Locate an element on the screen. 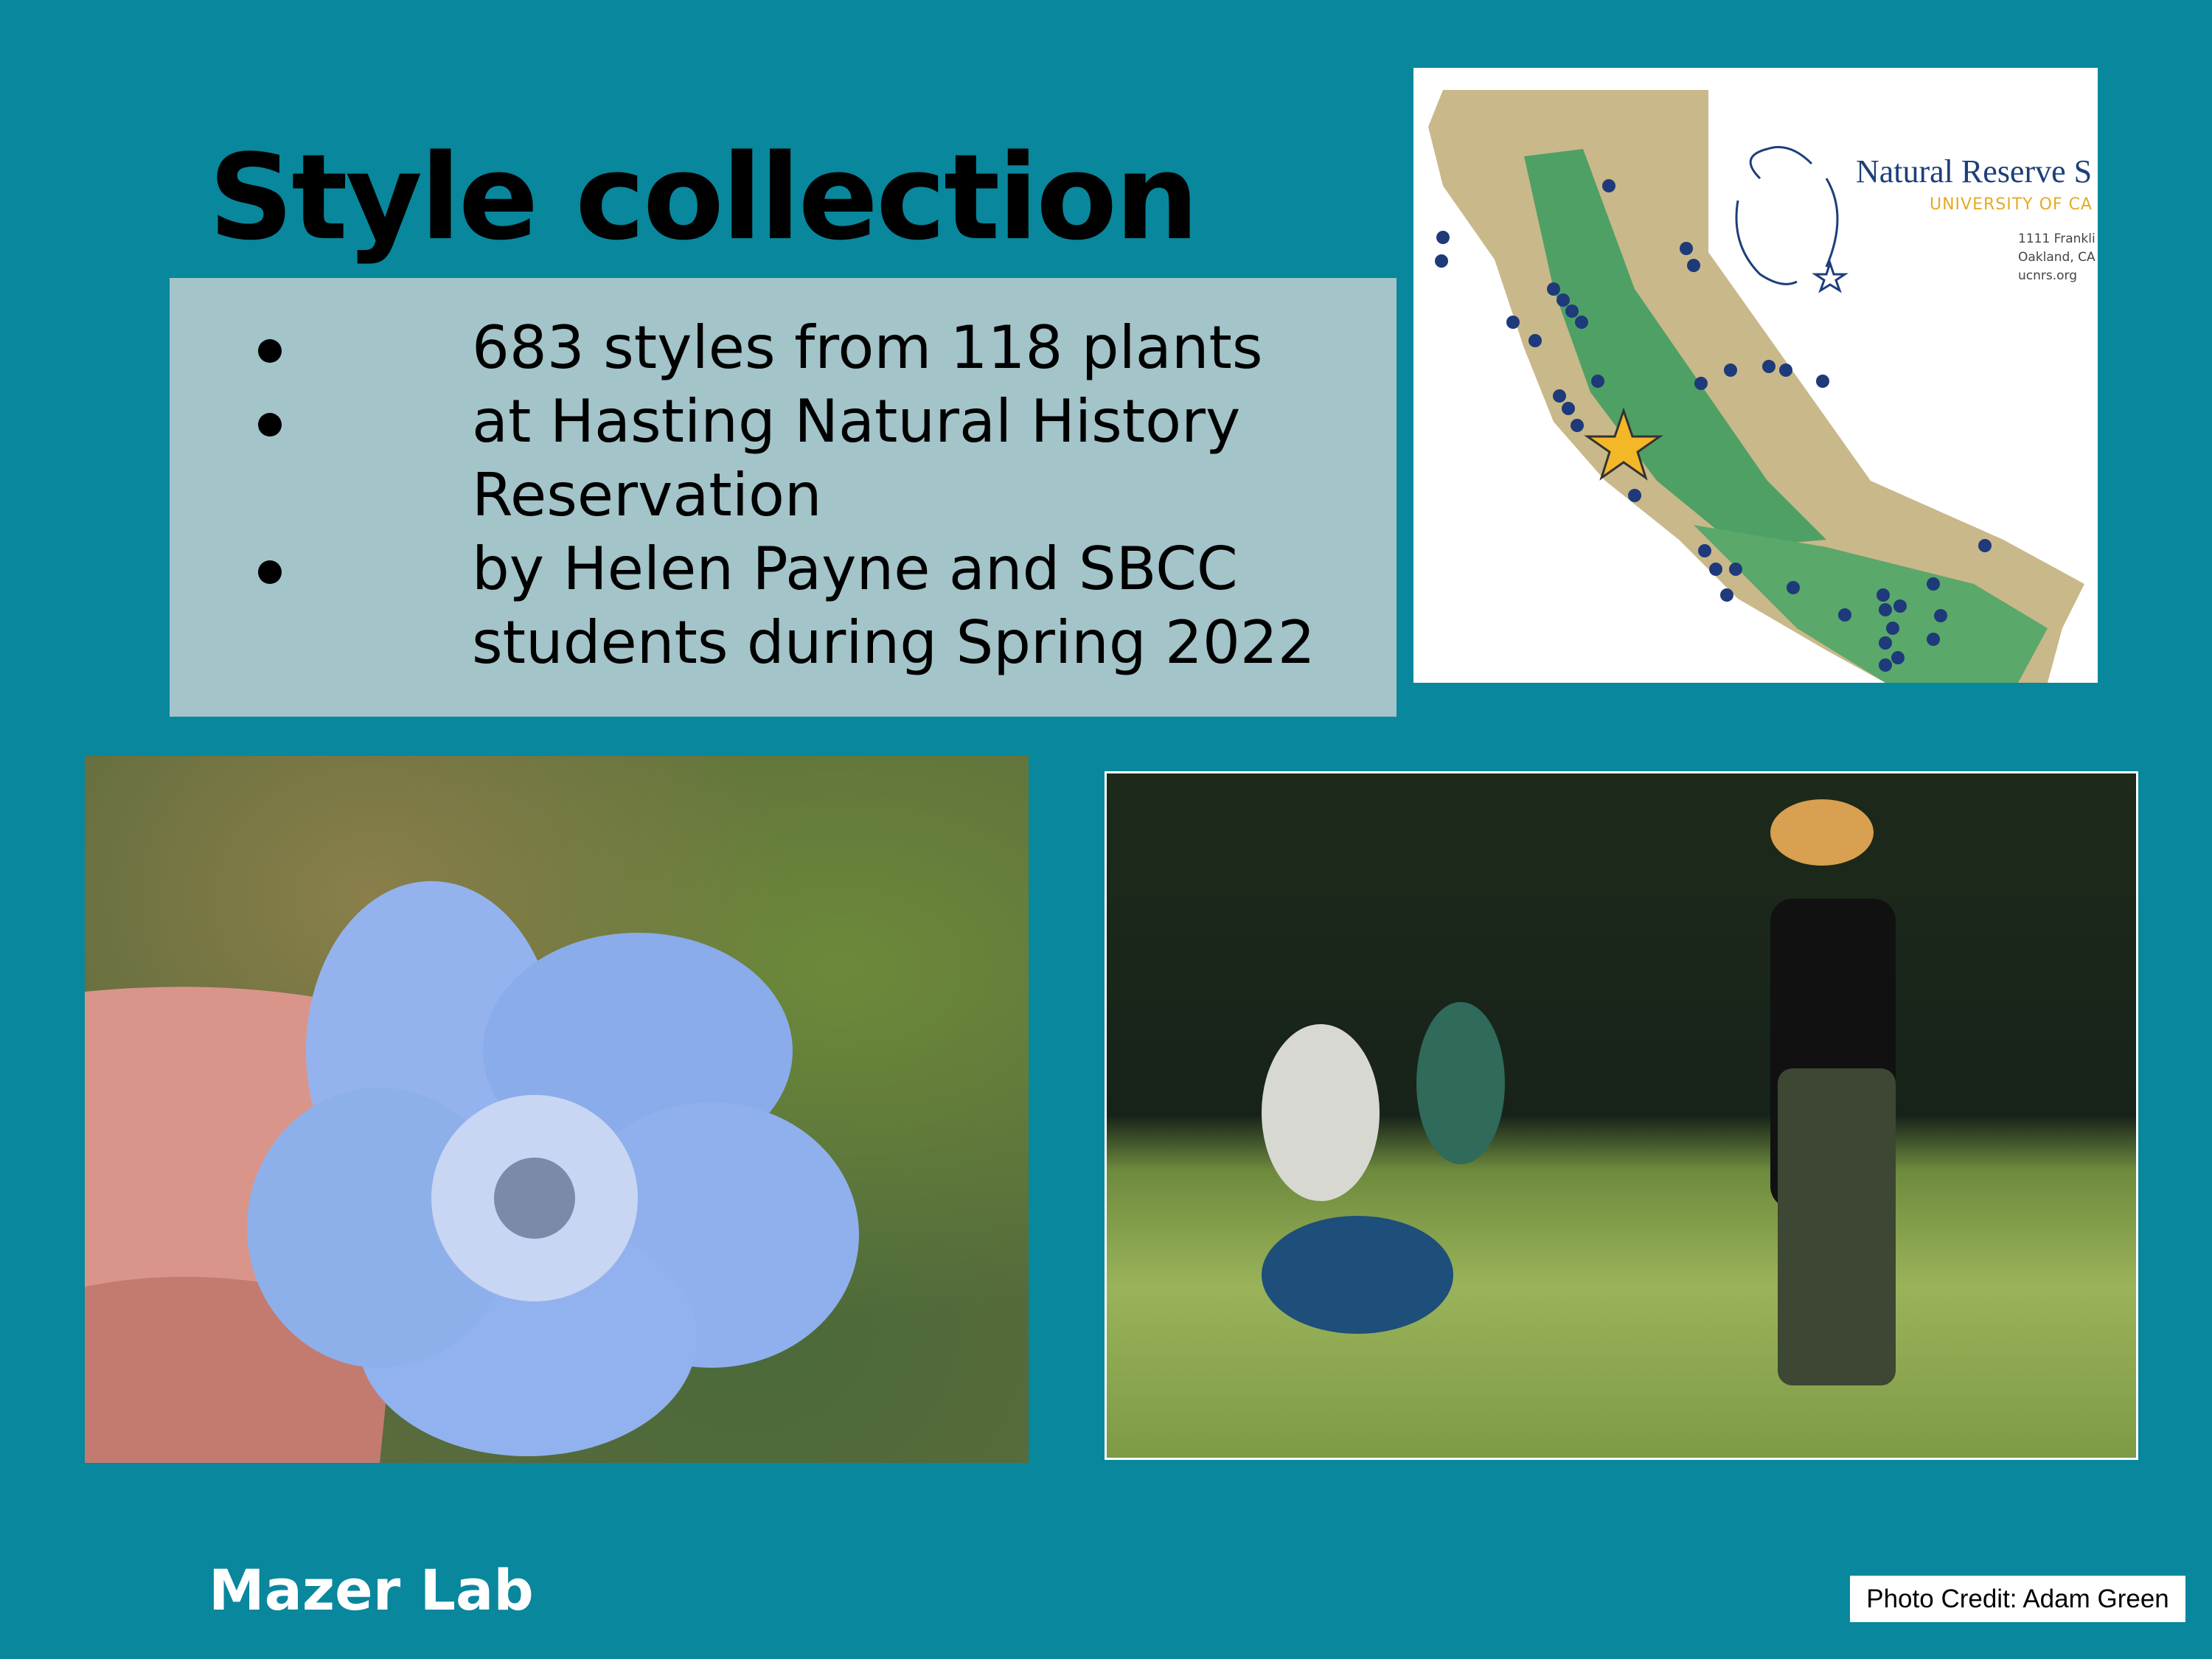 The height and width of the screenshot is (1659, 2212). nrs-org-subtitle: UNIVERSITY OF CA is located at coordinates (2011, 204).